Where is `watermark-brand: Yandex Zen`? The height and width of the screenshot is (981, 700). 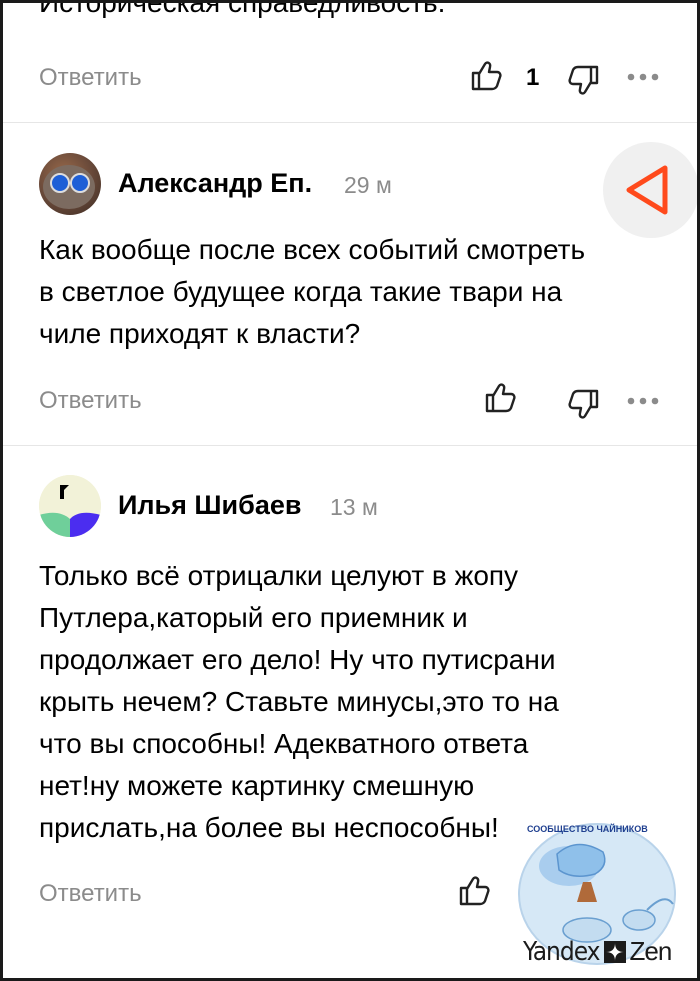
watermark-brand: Yandex Zen is located at coordinates (598, 951).